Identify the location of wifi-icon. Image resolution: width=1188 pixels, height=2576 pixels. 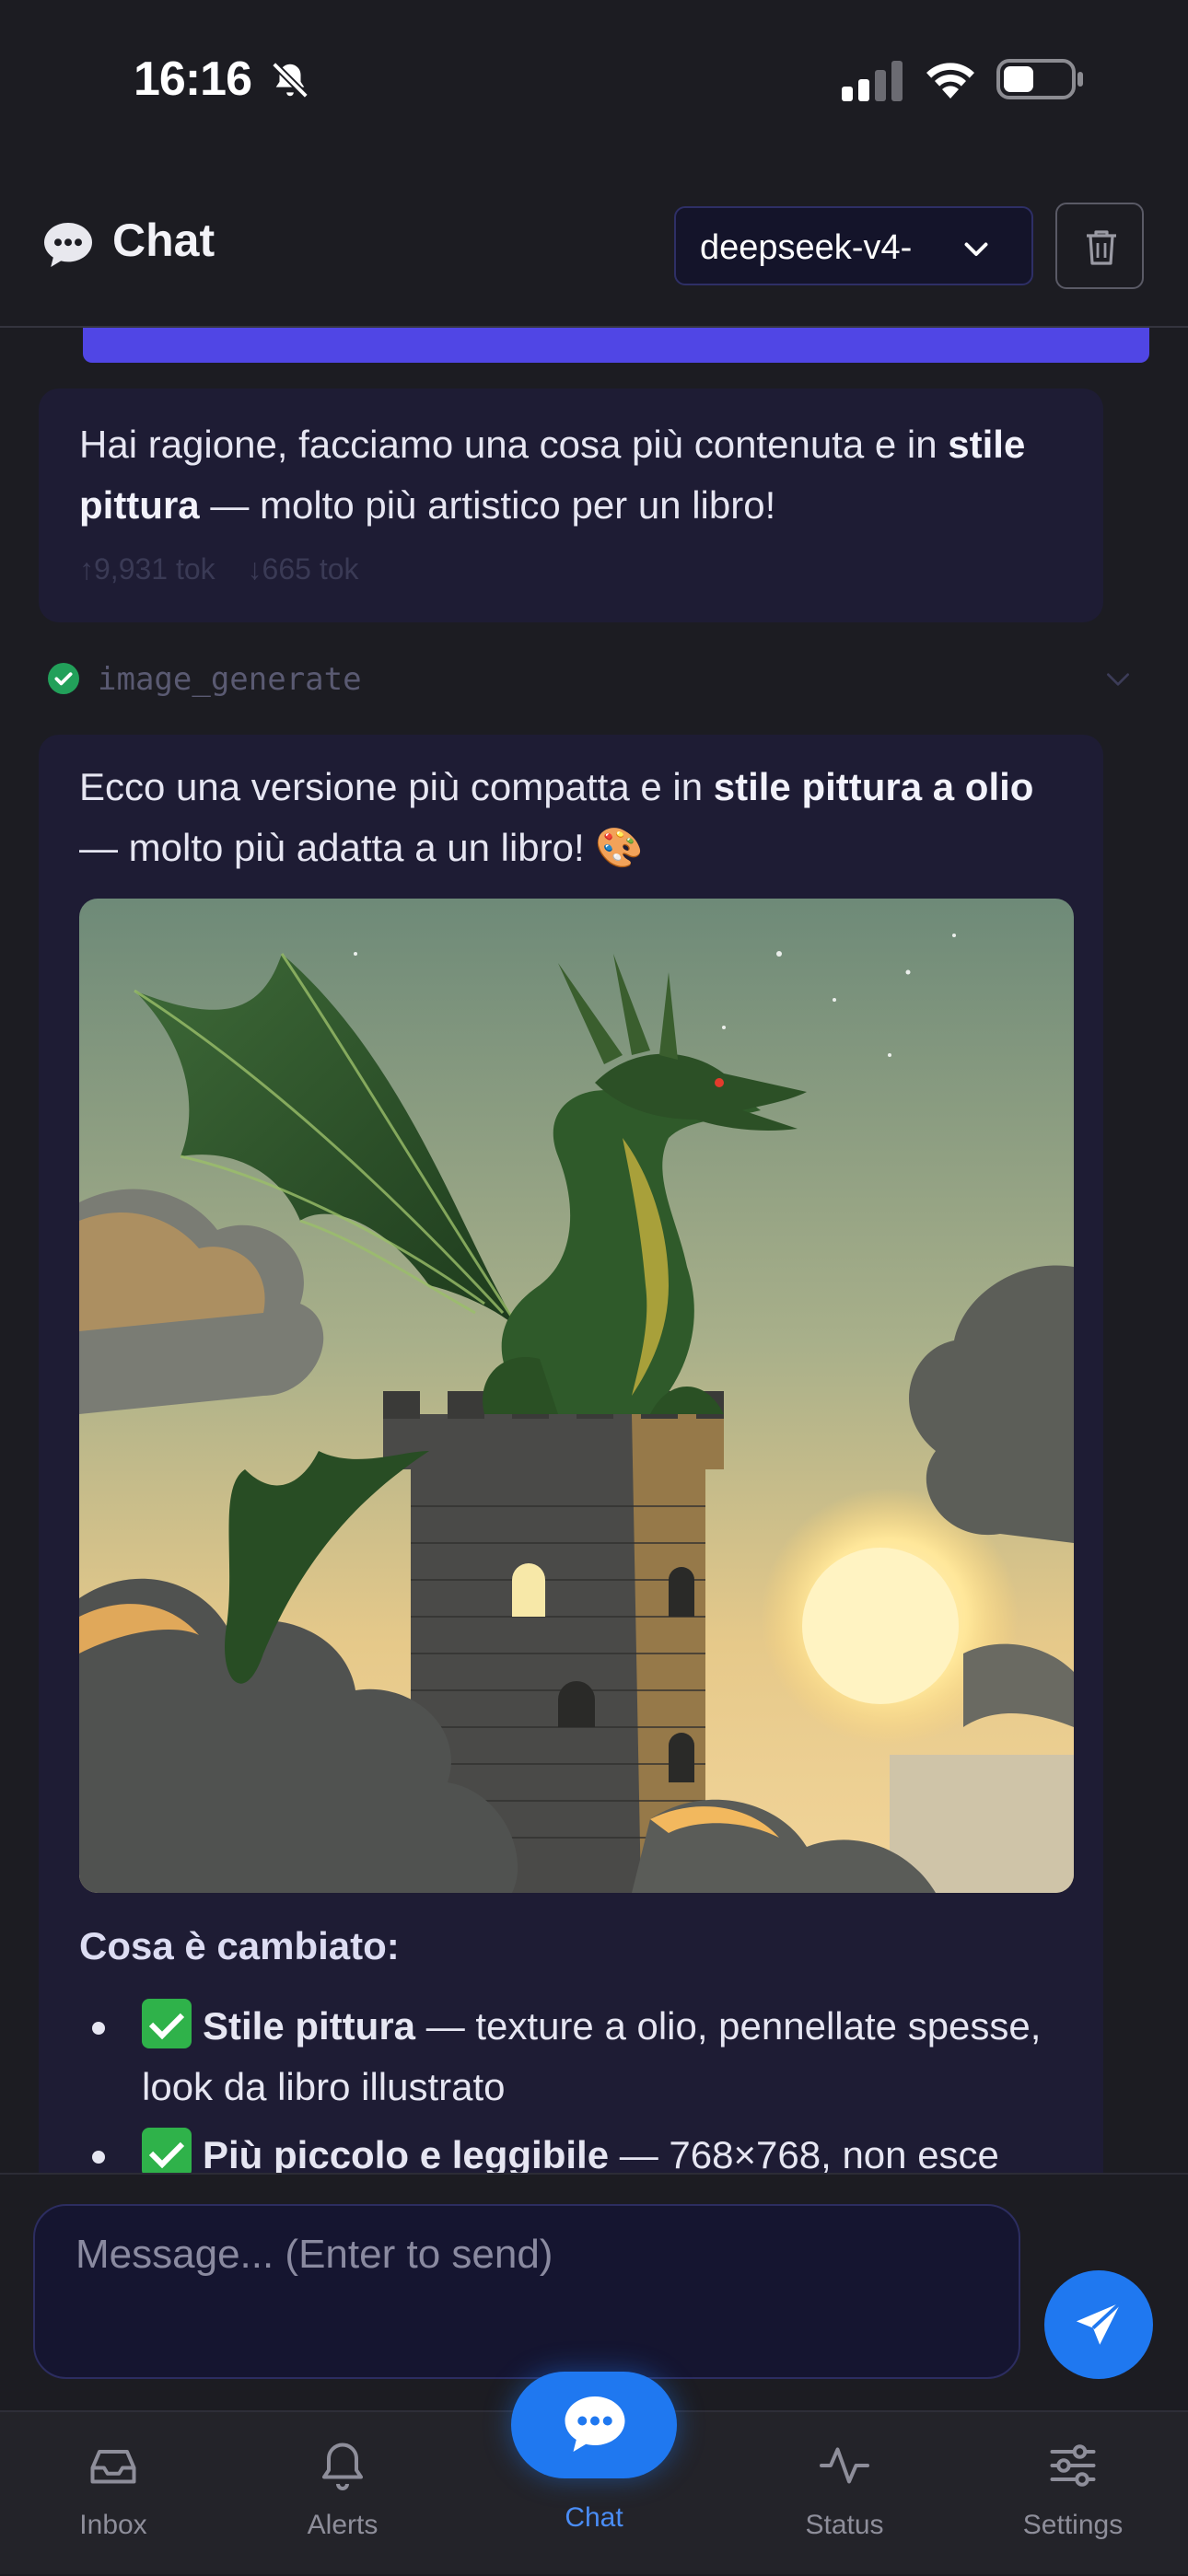
(950, 81).